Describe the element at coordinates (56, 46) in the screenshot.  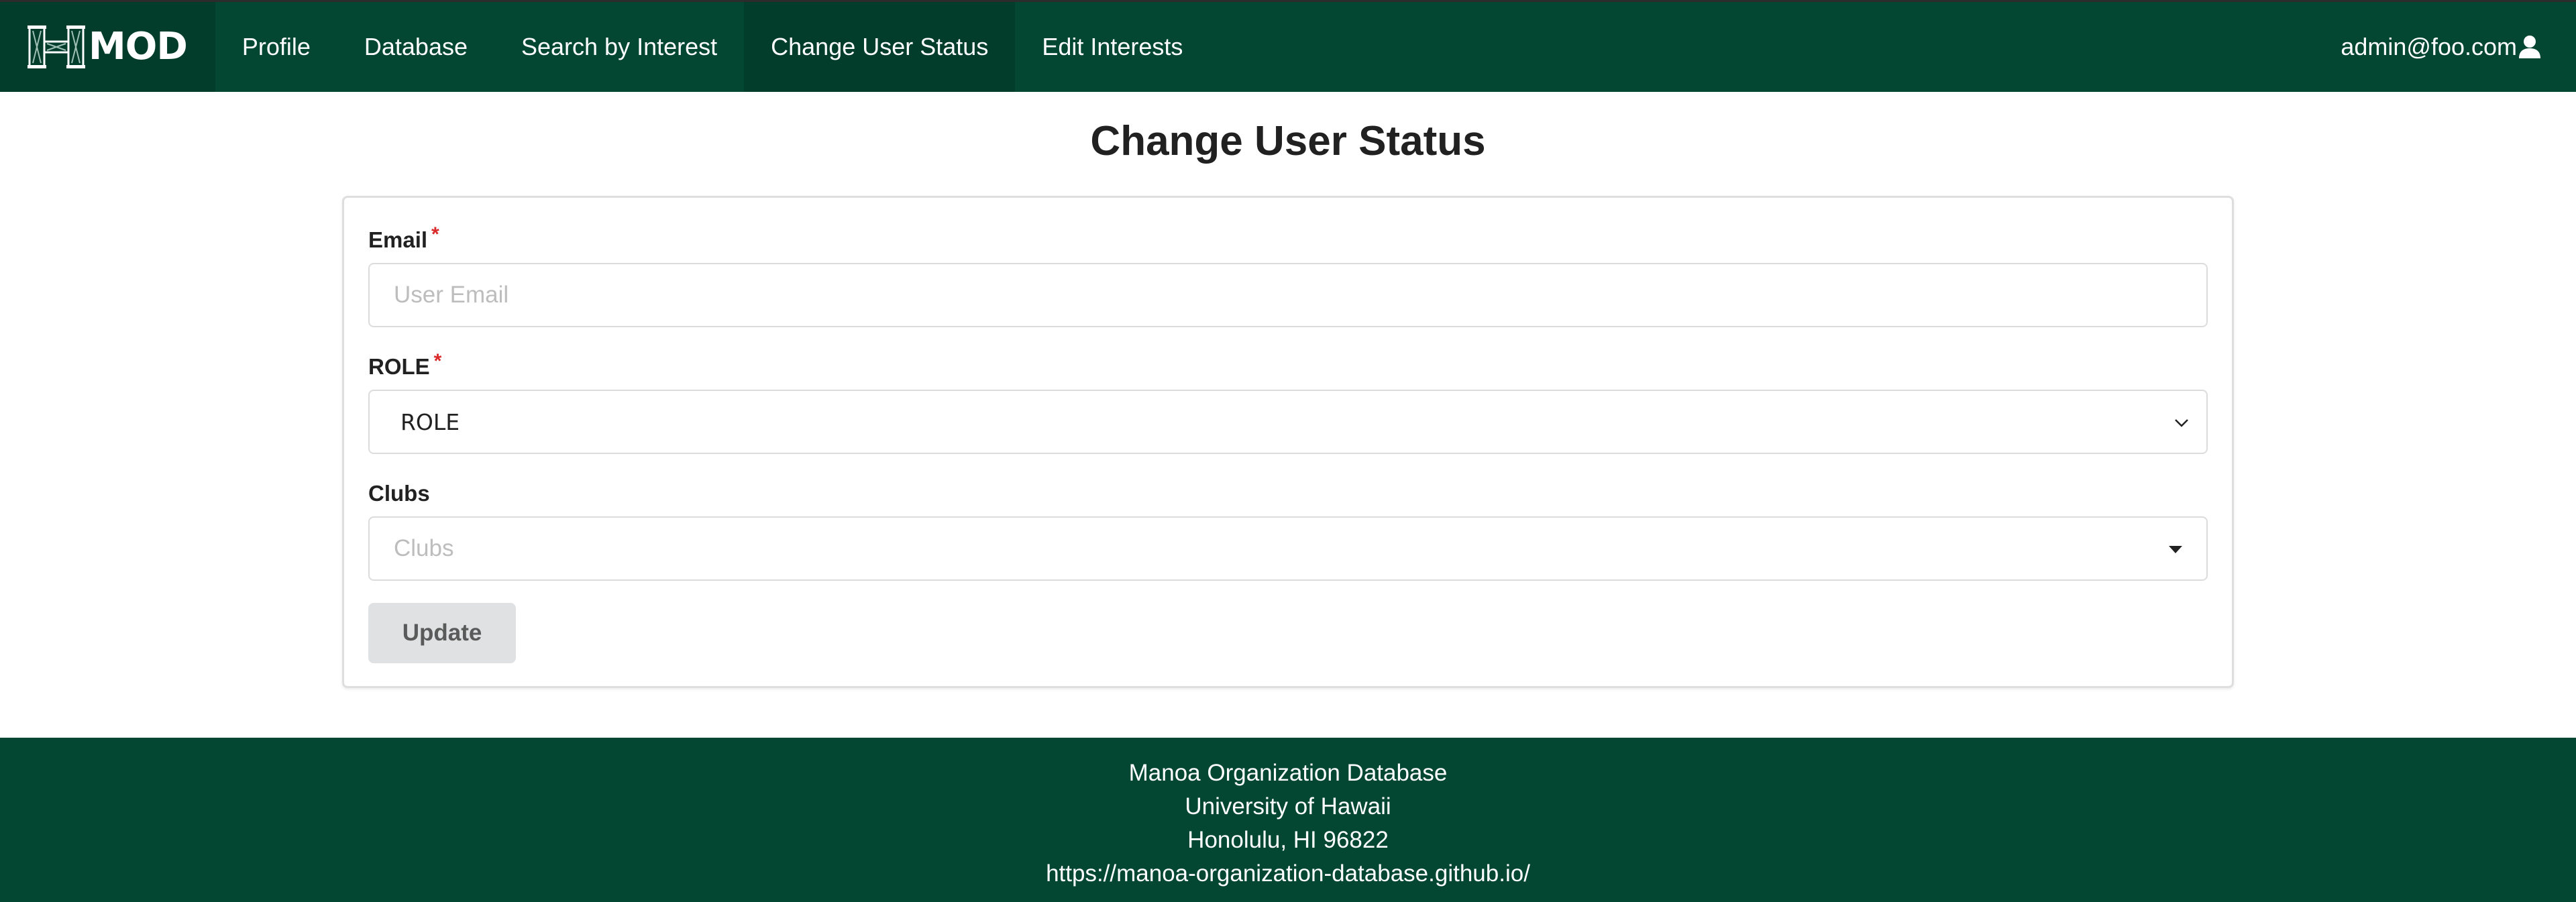
I see `uh-h-logo-icon` at that location.